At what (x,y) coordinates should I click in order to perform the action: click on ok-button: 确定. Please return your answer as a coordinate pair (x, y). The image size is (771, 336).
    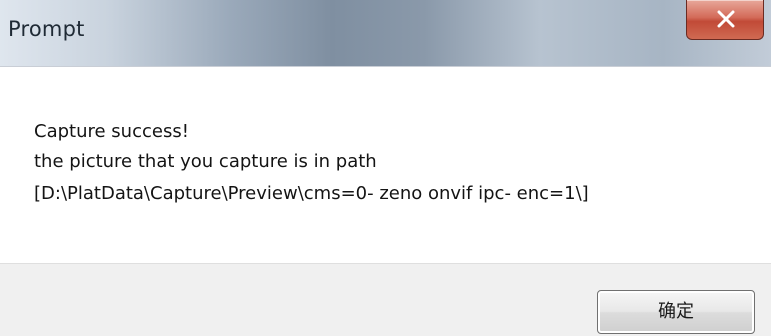
    Looking at the image, I should click on (676, 312).